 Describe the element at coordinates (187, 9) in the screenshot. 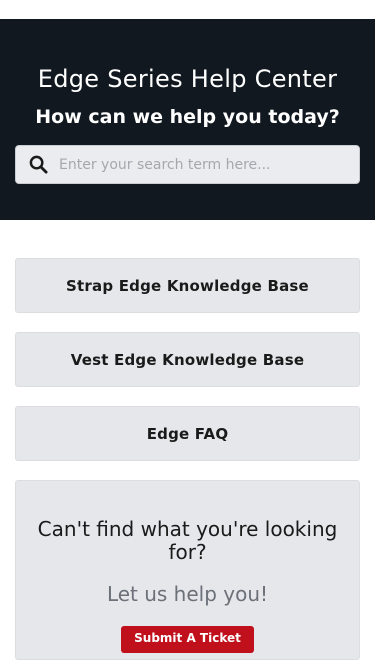

I see `top-strip` at that location.